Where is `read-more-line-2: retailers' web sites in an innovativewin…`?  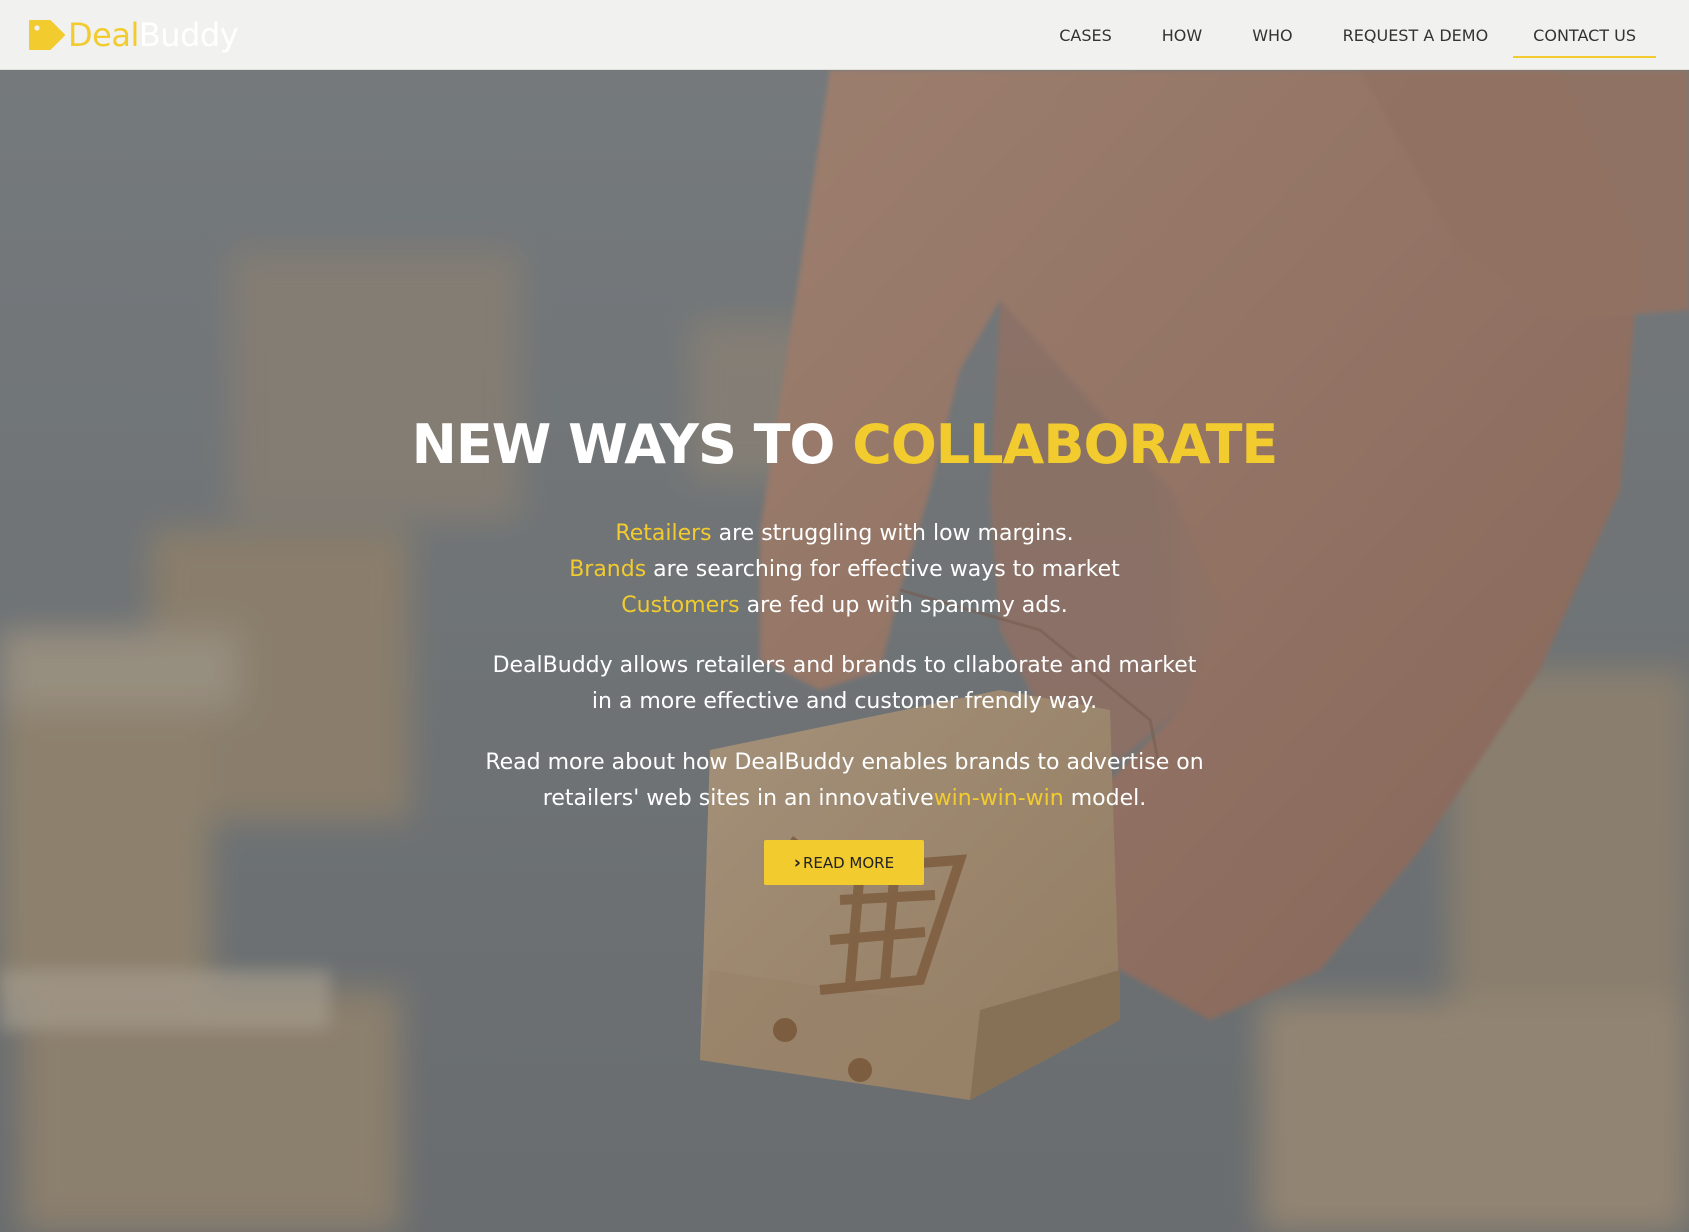
read-more-line-2: retailers' web sites in an innovativewin… is located at coordinates (844, 799).